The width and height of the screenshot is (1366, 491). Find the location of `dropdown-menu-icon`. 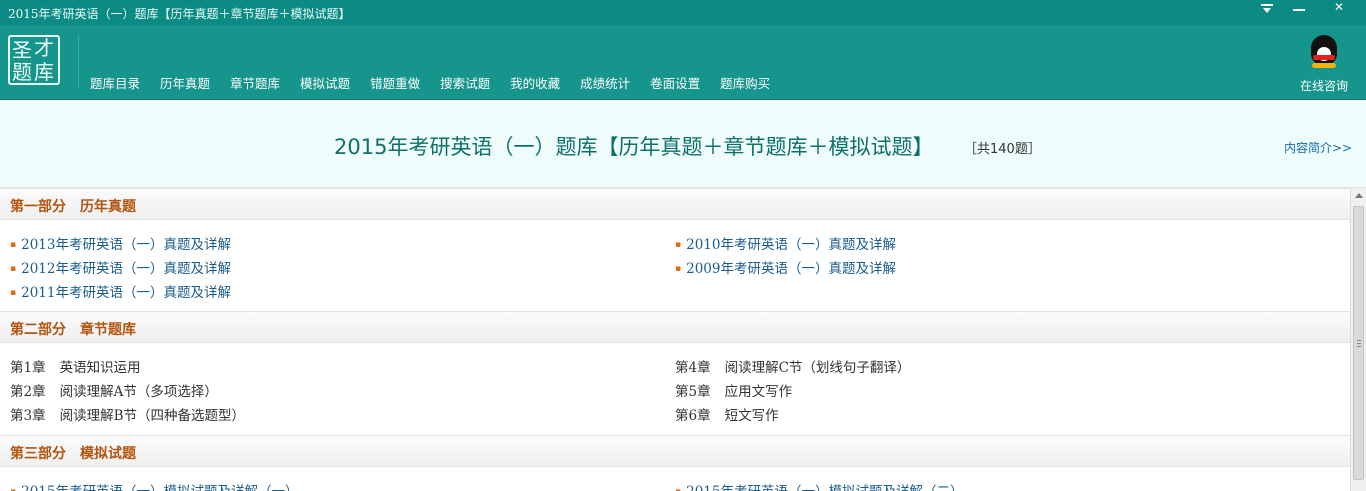

dropdown-menu-icon is located at coordinates (1267, 8).